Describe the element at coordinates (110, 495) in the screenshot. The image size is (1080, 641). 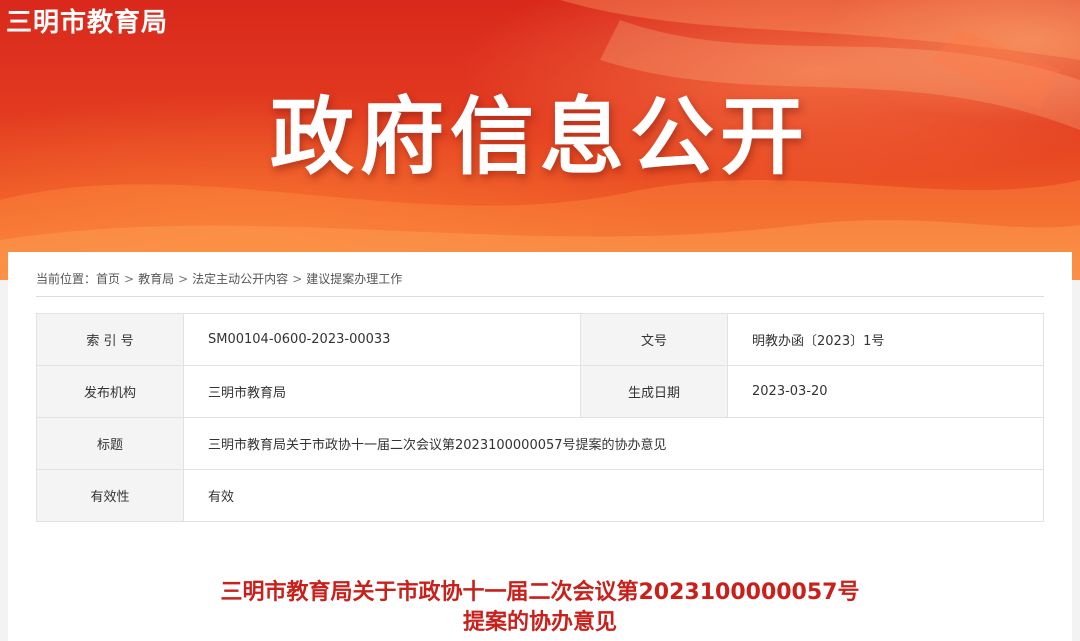
I see `validity-label: 有效性` at that location.